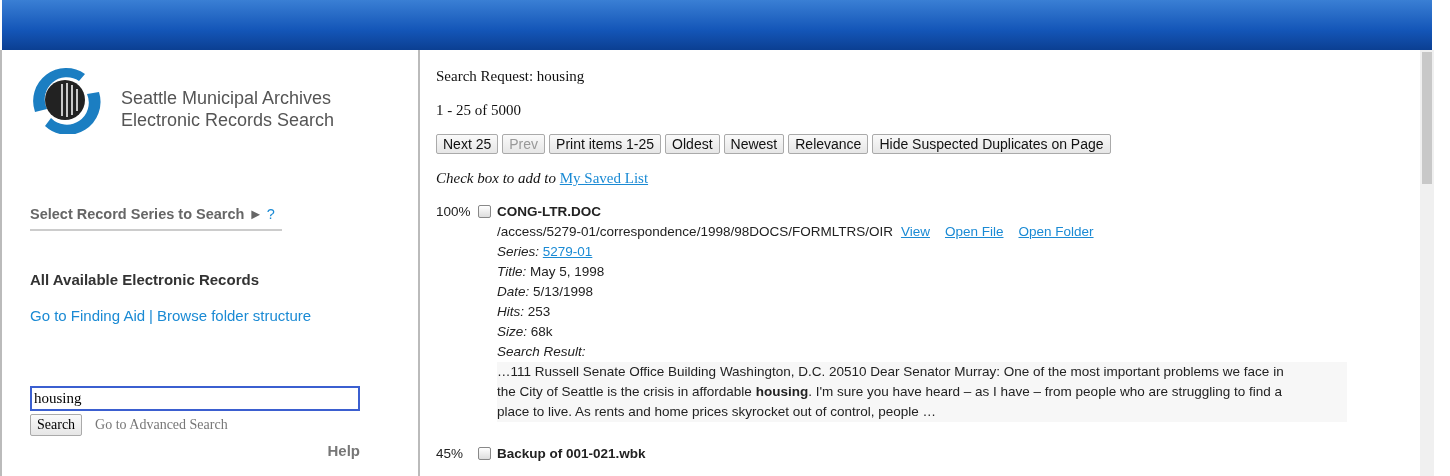  I want to click on saved-hint: Check box to add to, so click(496, 178).